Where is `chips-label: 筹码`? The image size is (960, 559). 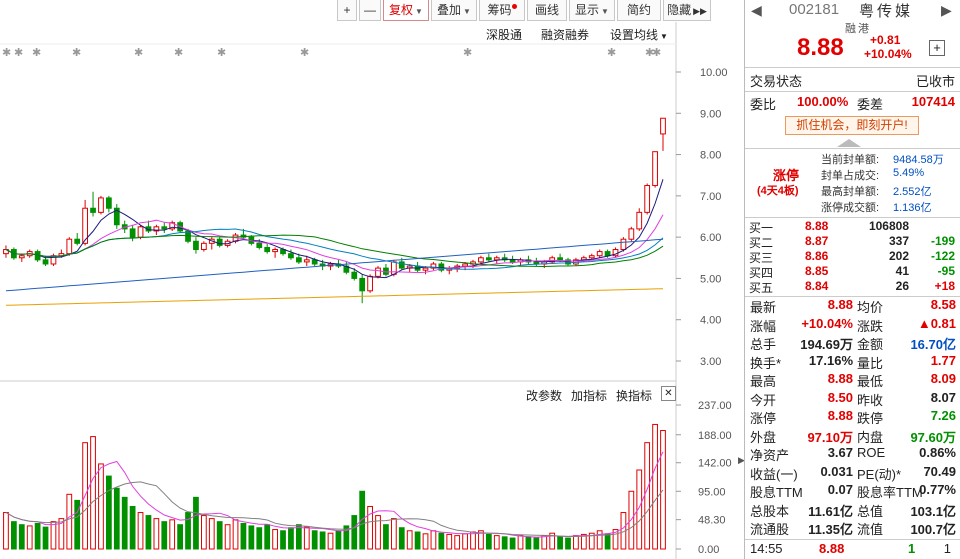 chips-label: 筹码 is located at coordinates (499, 10).